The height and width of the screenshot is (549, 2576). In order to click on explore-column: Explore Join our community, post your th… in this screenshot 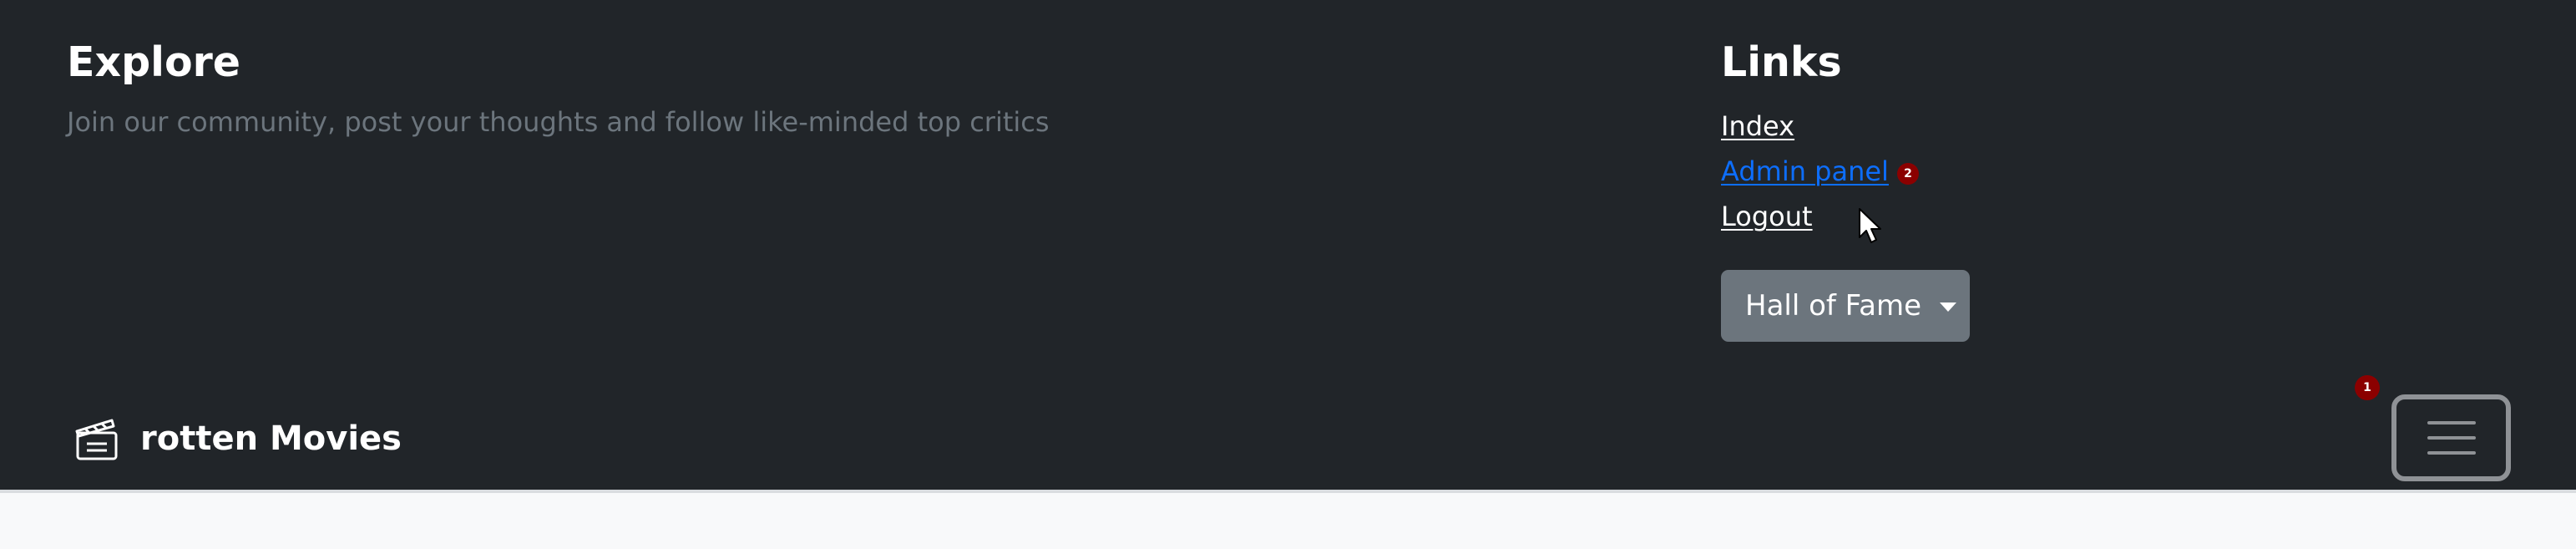, I will do `click(558, 87)`.